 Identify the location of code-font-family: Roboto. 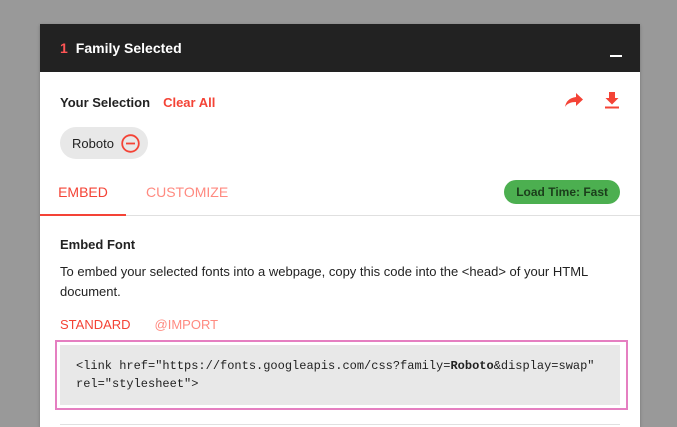
(472, 366).